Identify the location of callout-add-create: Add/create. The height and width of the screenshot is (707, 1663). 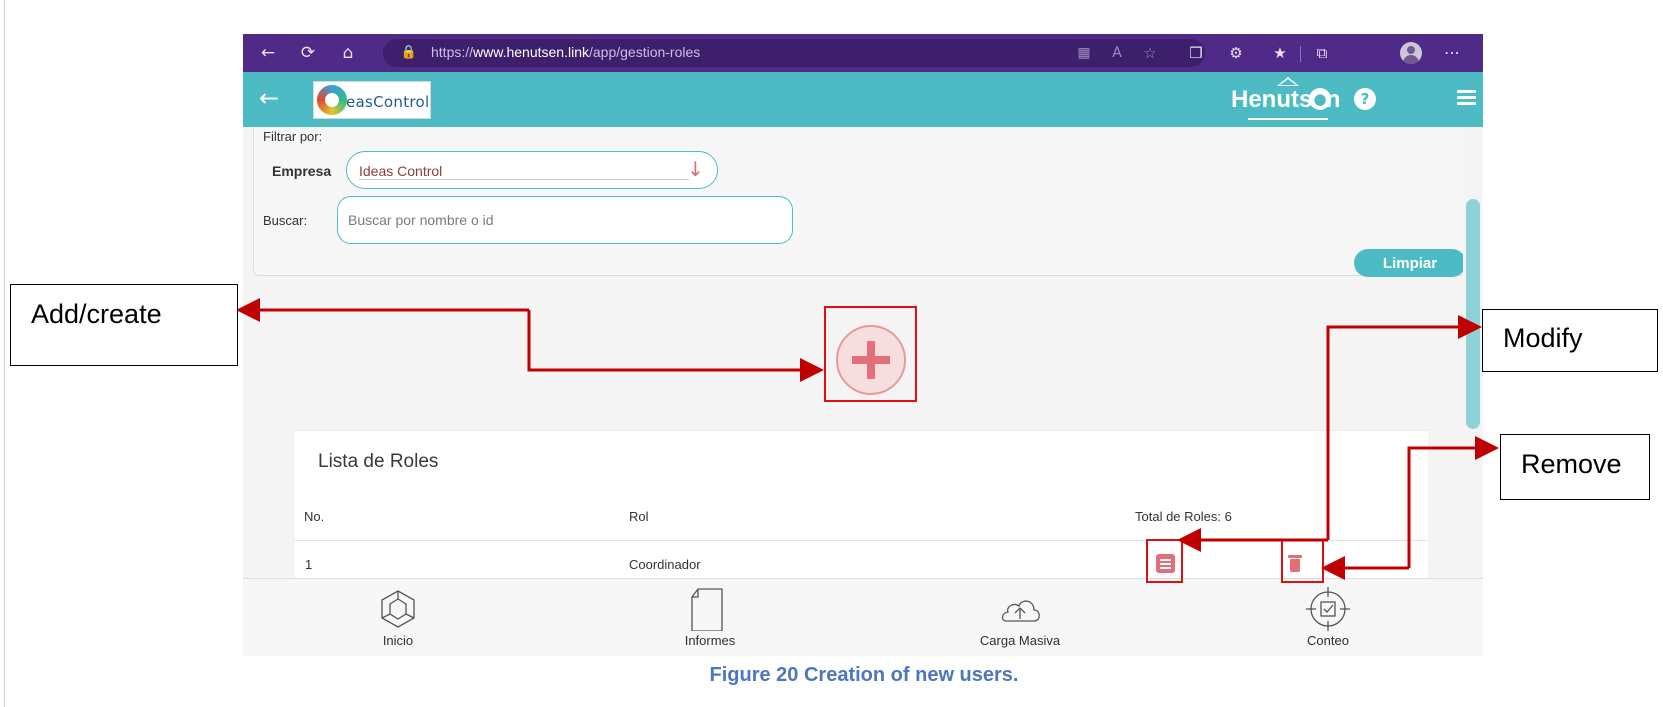
(124, 325).